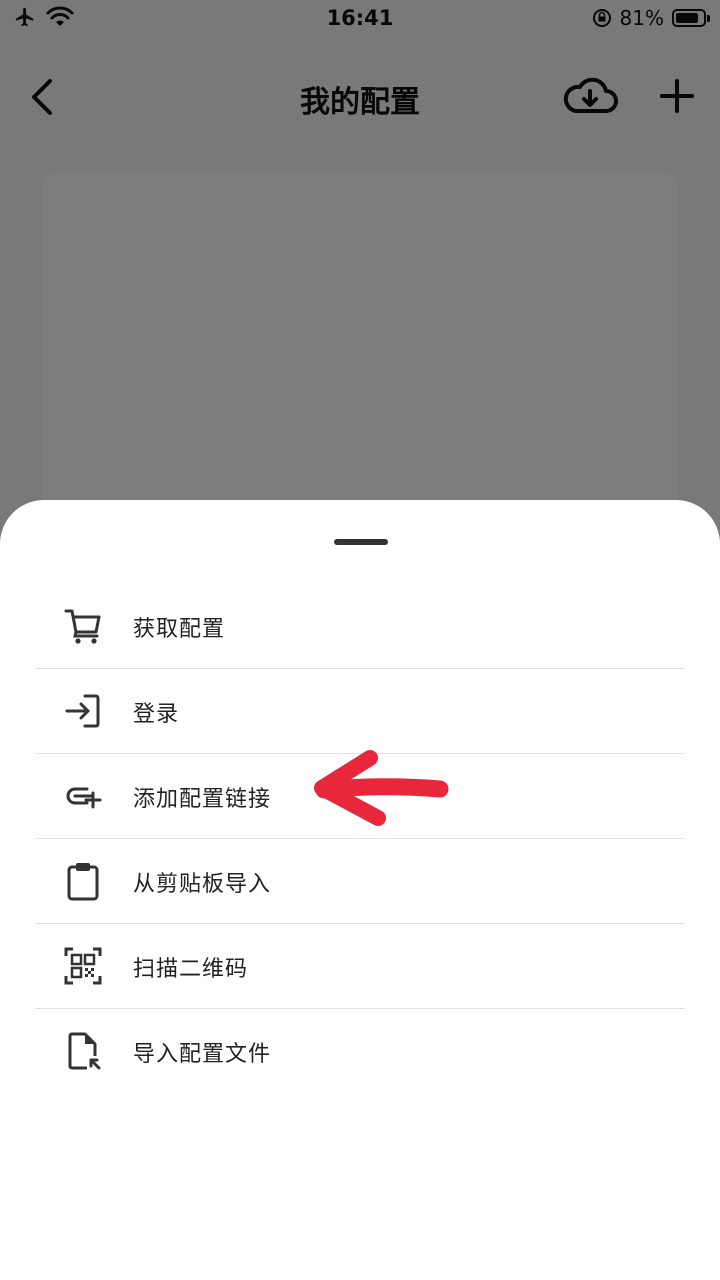  Describe the element at coordinates (83, 882) in the screenshot. I see `clipboard-icon` at that location.